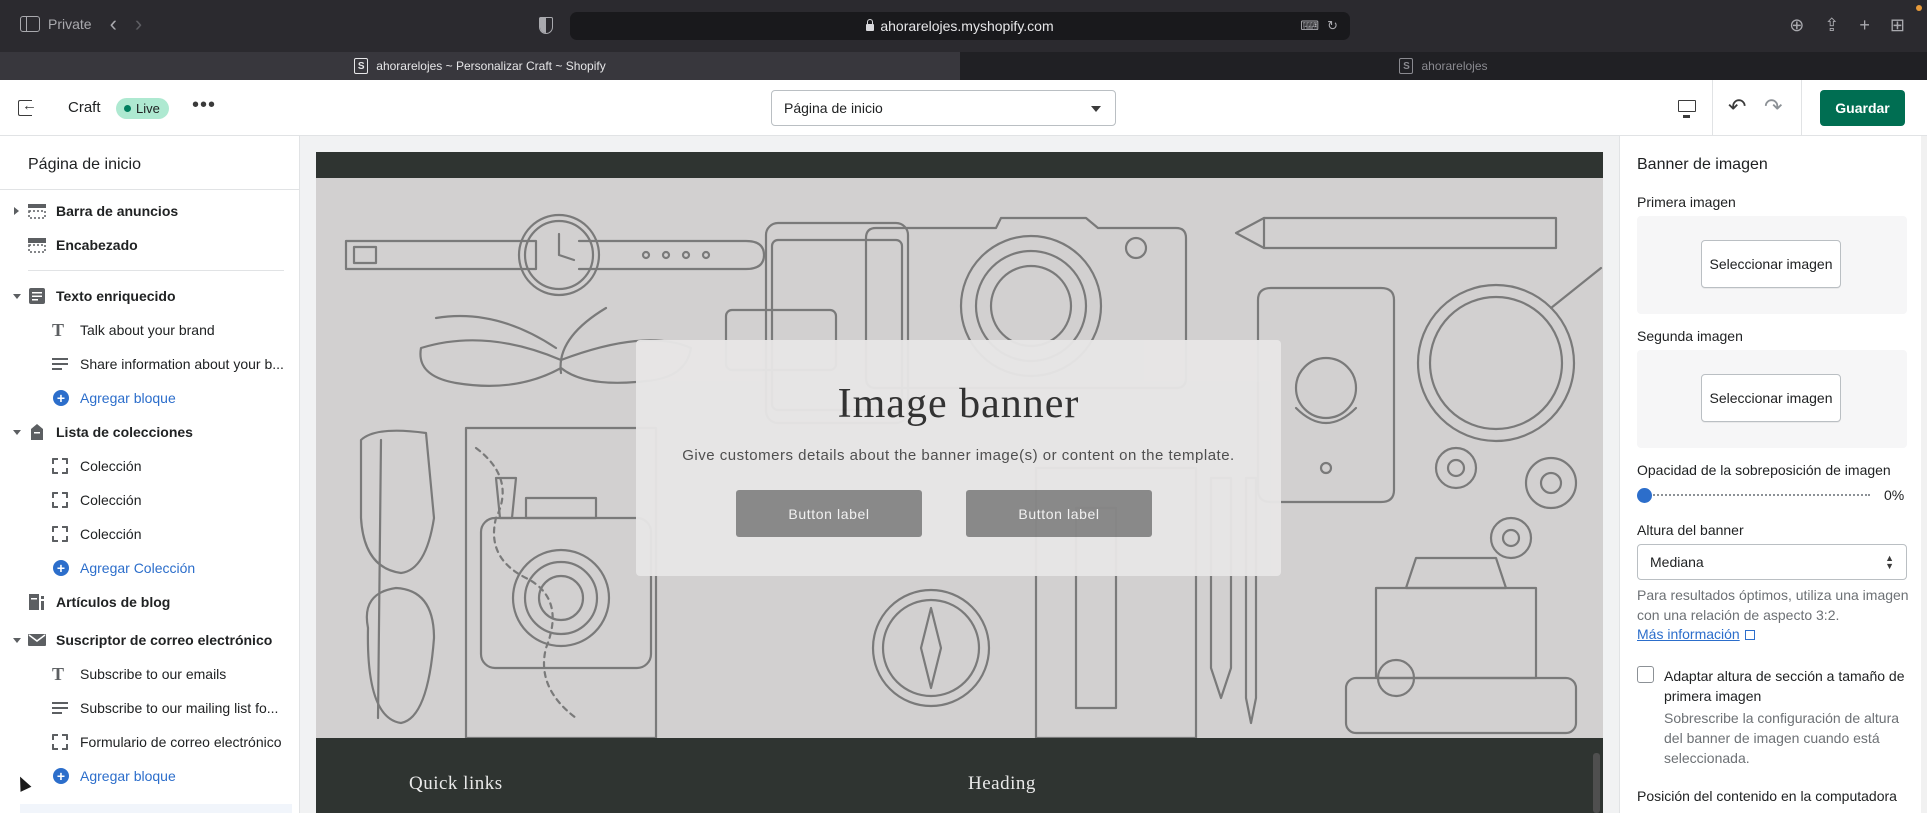 The image size is (1927, 813). Describe the element at coordinates (138, 24) in the screenshot. I see `forward-icon: ›` at that location.